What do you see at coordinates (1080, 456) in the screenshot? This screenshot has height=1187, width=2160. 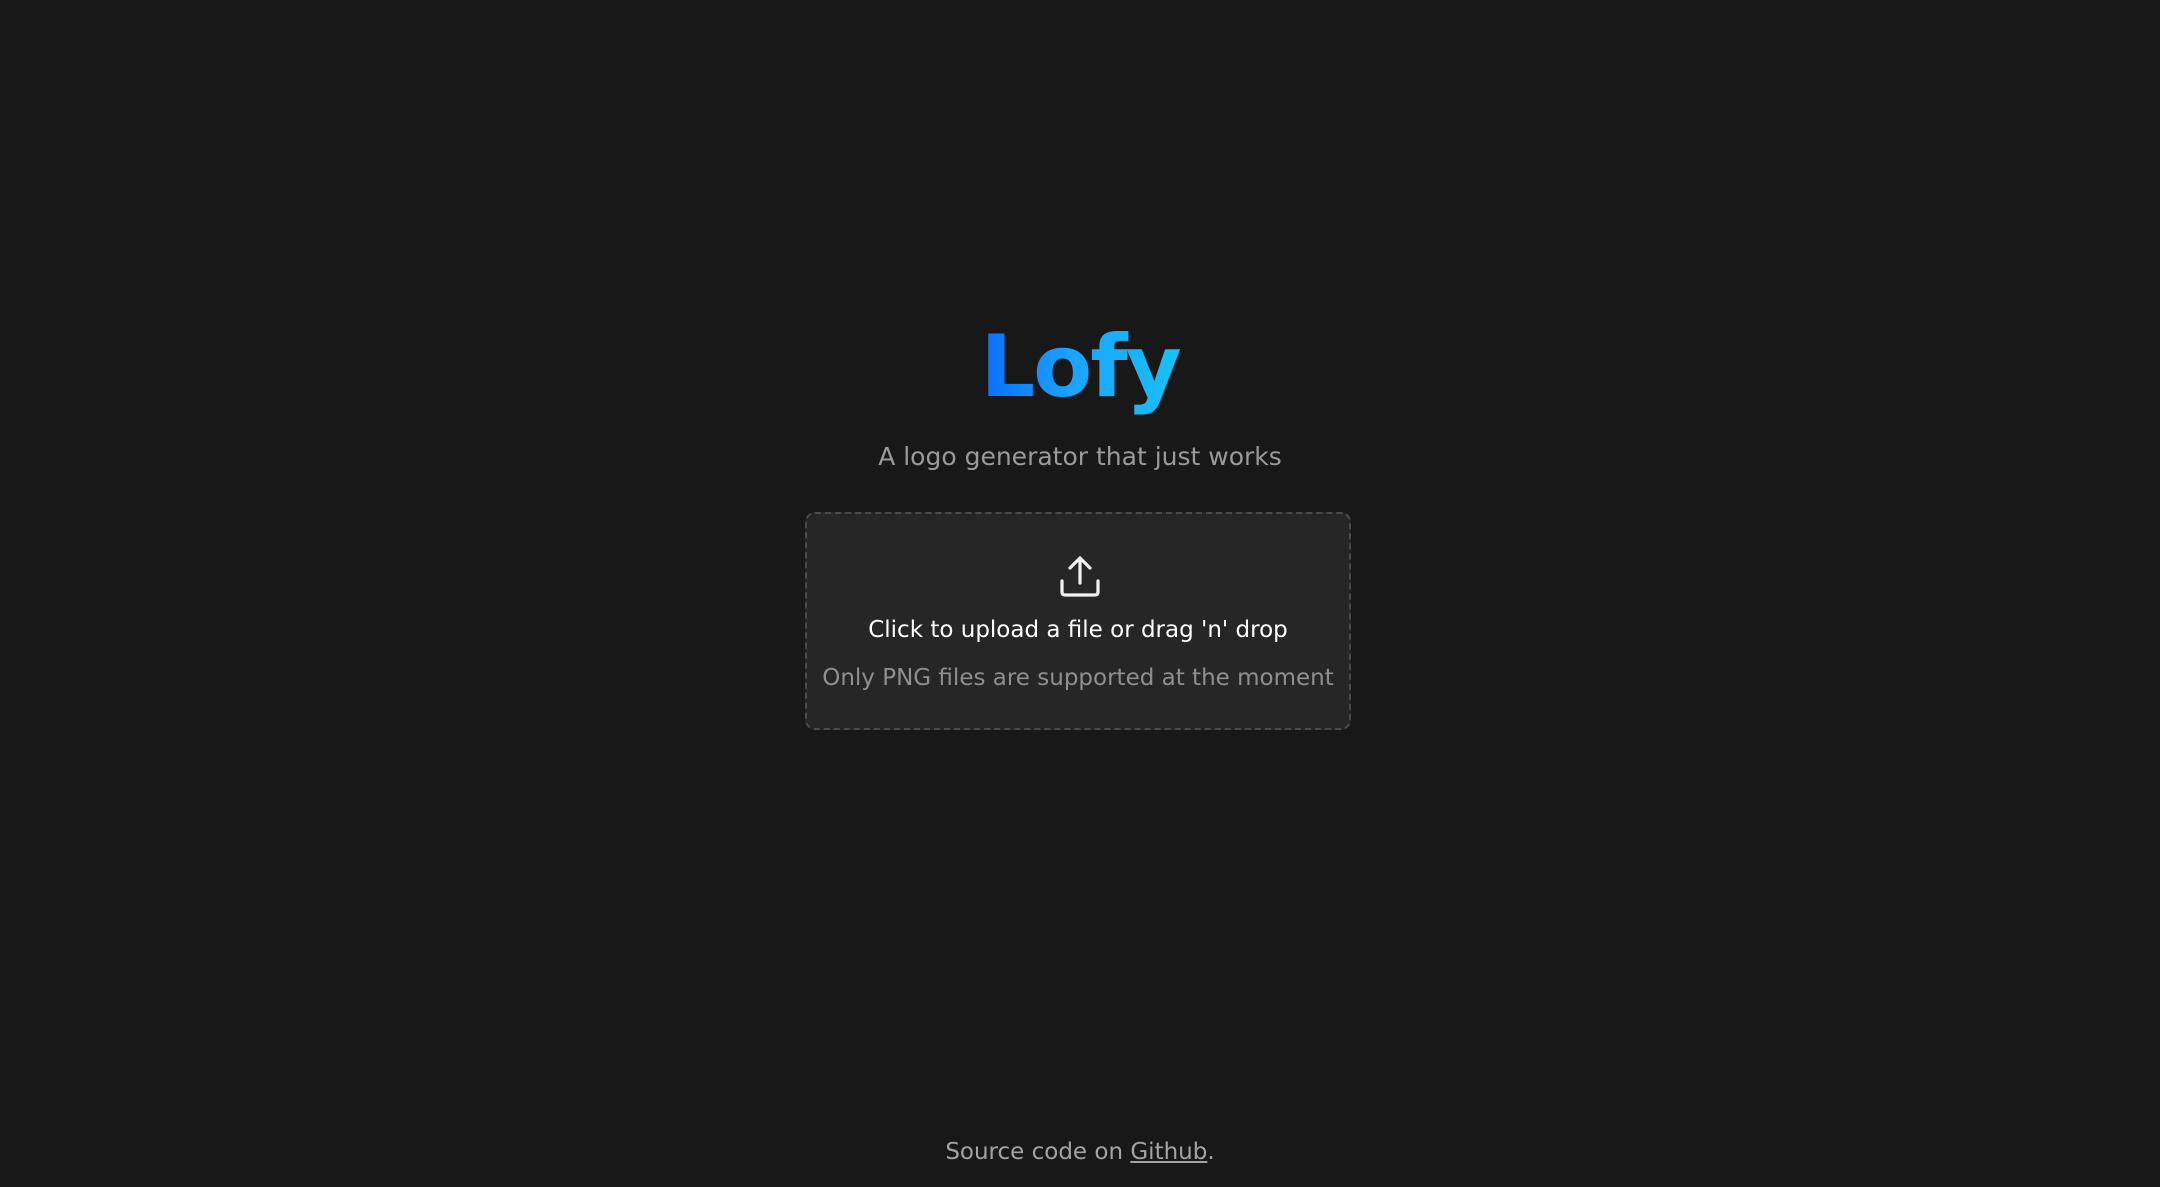 I see `tagline: A logo generator that just works` at bounding box center [1080, 456].